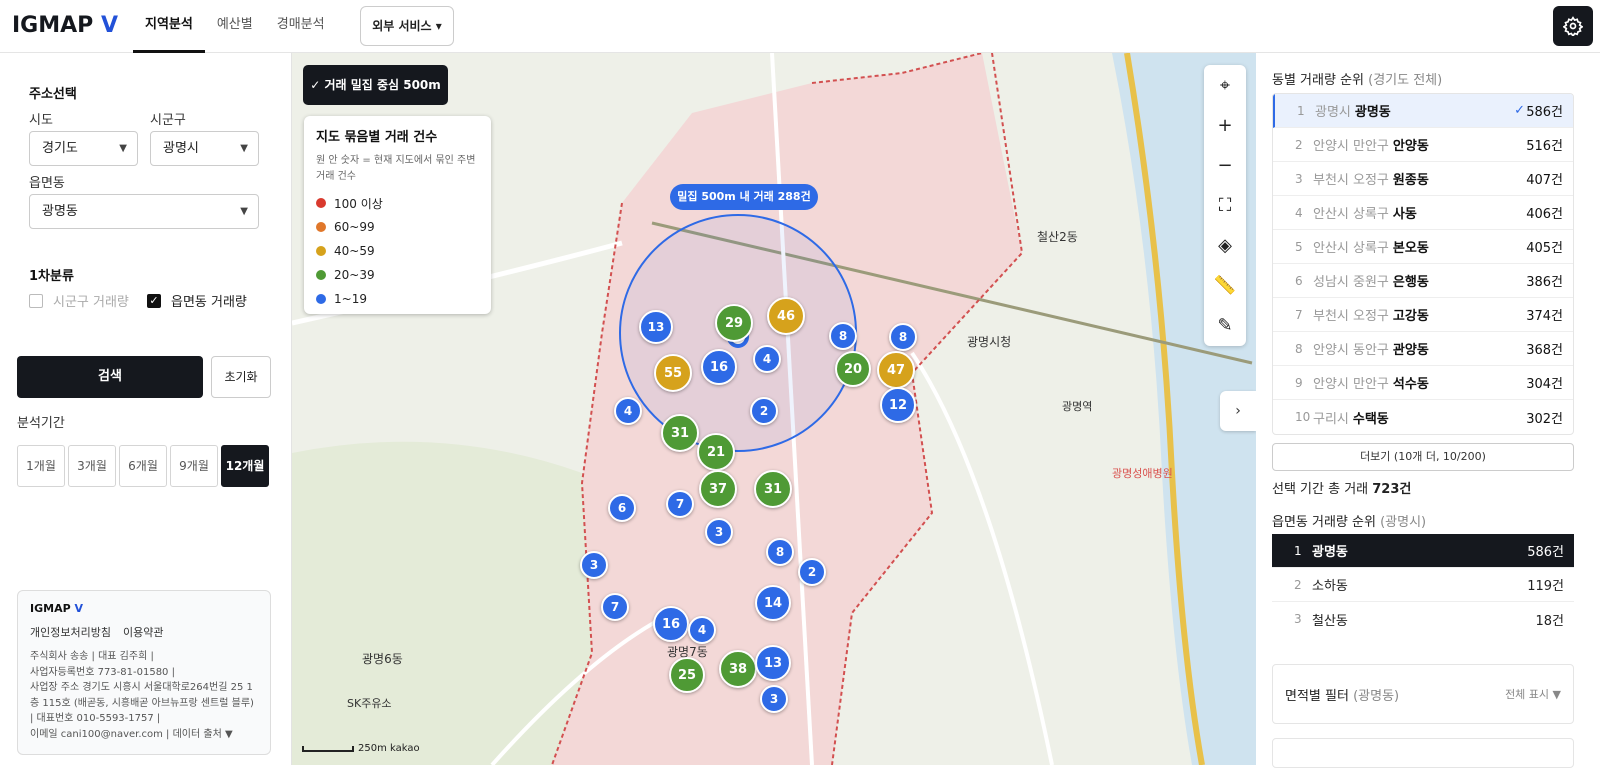 This screenshot has height=768, width=1600. I want to click on rank-row: 6 성남시 중원구 은행동 386건, so click(1423, 281).